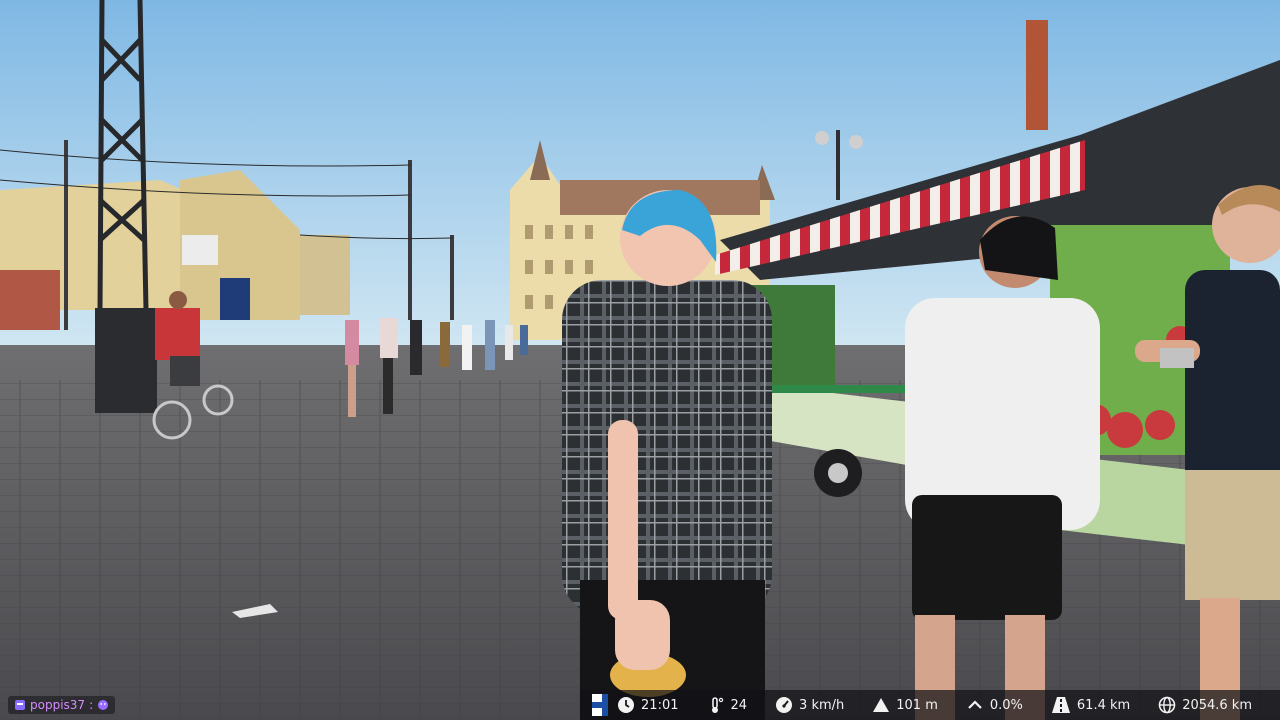  Describe the element at coordinates (20, 705) in the screenshot. I see `user-badge-icon` at that location.